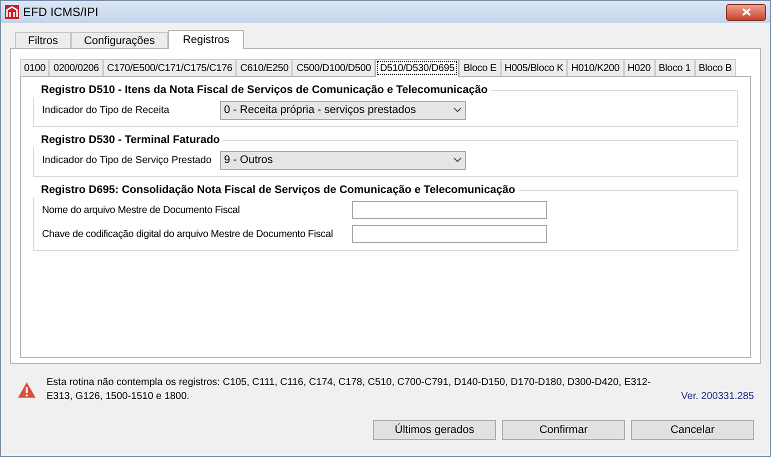  What do you see at coordinates (534, 67) in the screenshot?
I see `tab: H005/Bloco K` at bounding box center [534, 67].